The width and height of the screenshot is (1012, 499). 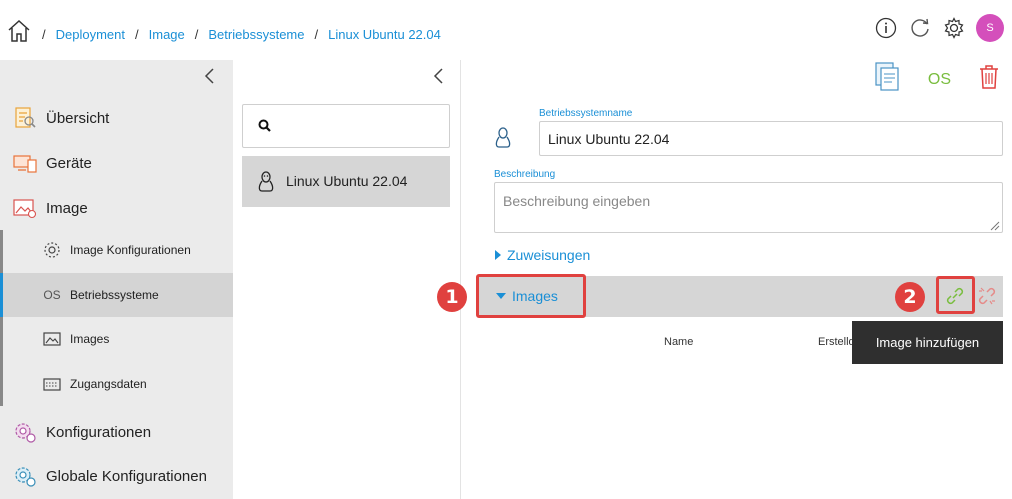 I want to click on gear-icon, so click(x=954, y=28).